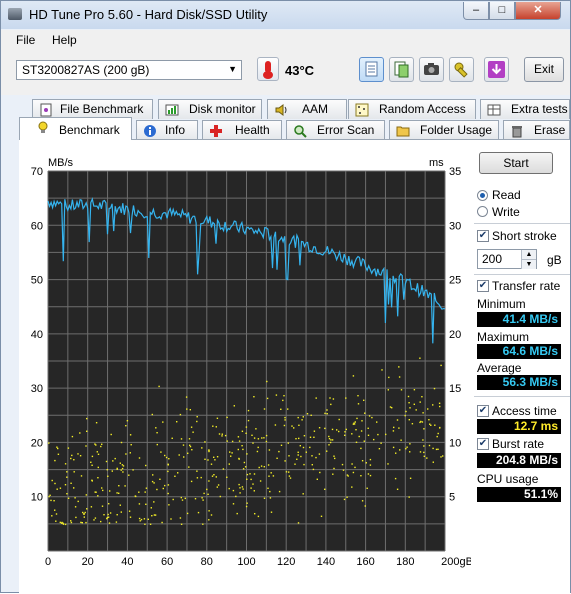 The width and height of the screenshot is (571, 594). I want to click on cpu-usage-value: 51.1%, so click(519, 494).